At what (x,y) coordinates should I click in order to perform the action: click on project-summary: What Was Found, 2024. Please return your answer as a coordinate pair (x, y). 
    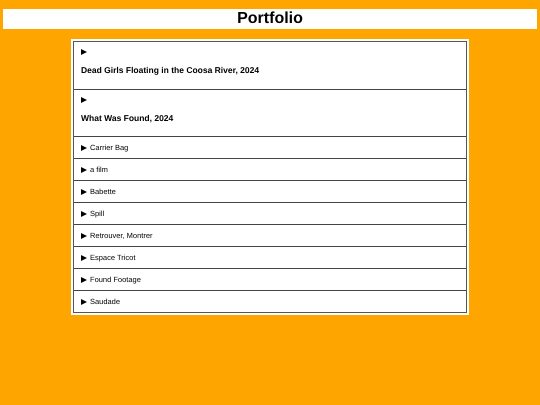
    Looking at the image, I should click on (270, 112).